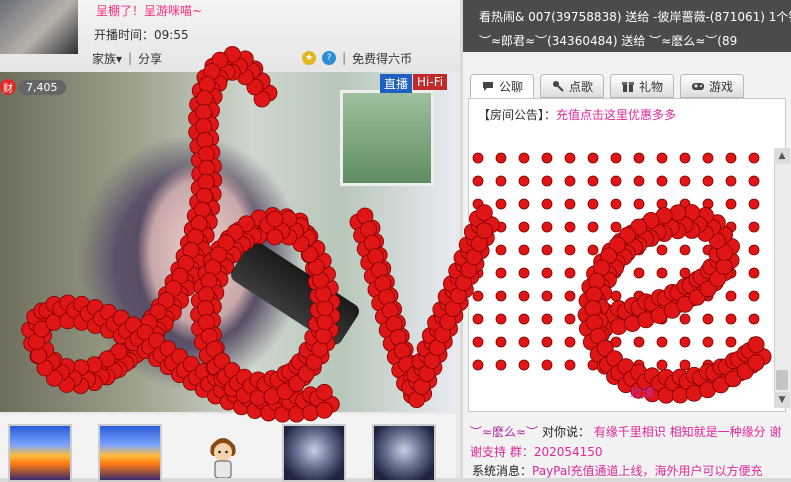 Image resolution: width=791 pixels, height=482 pixels. Describe the element at coordinates (517, 115) in the screenshot. I see `notice-label: 【房间公告】：` at that location.